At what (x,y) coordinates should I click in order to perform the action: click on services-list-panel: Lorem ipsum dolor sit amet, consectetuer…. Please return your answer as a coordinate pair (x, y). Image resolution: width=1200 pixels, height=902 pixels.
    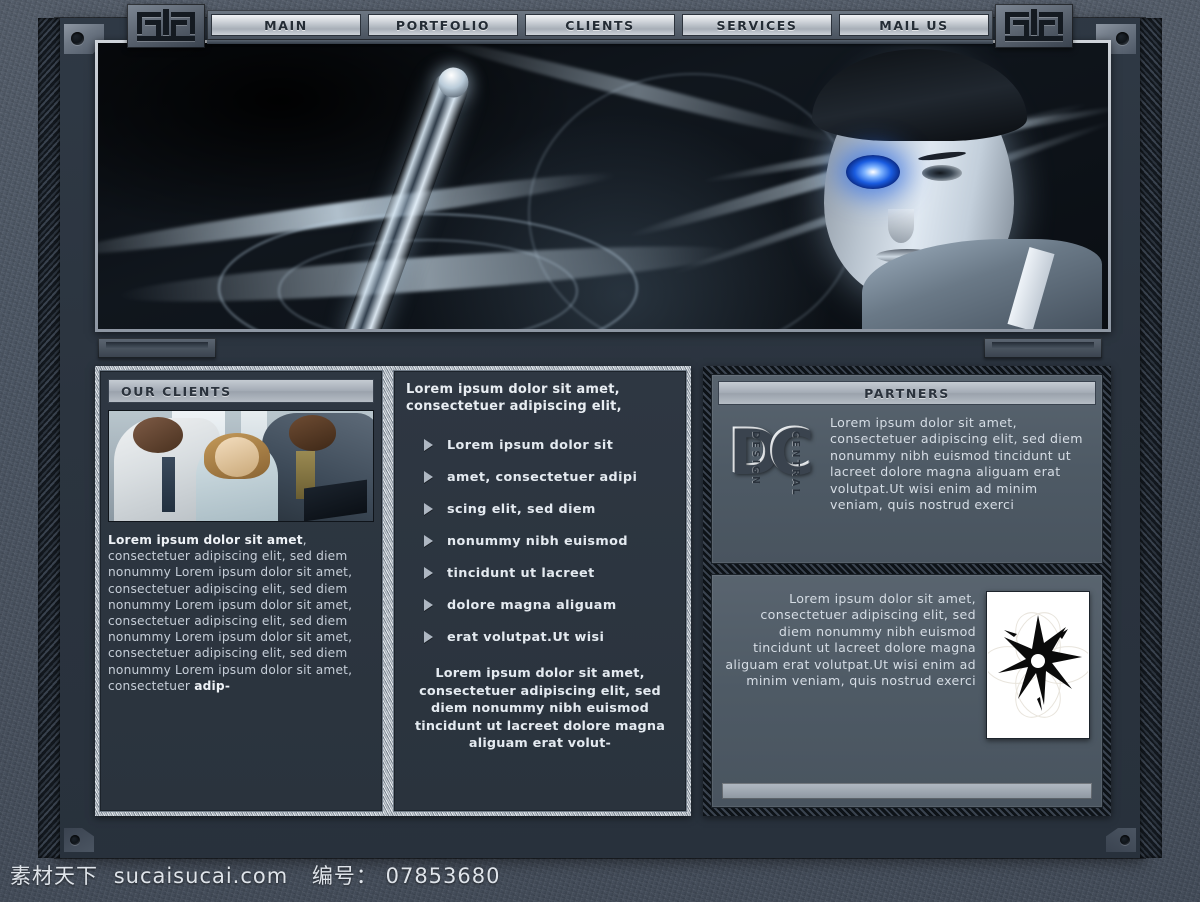
    Looking at the image, I should click on (540, 591).